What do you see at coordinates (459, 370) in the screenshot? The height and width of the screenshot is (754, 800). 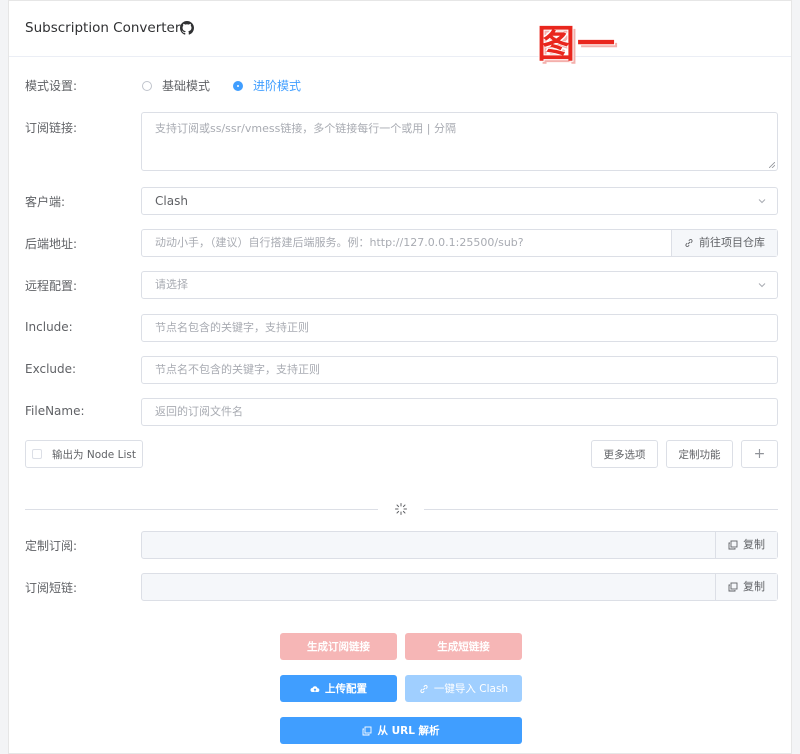 I see `exclude-input: 节点名不包含的关键字，支持正则` at bounding box center [459, 370].